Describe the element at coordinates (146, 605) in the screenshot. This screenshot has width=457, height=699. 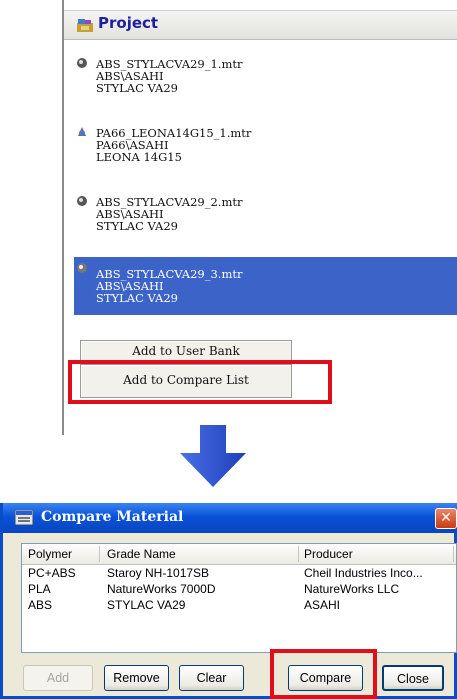
I see `cell-grade: STYLAC VA29` at that location.